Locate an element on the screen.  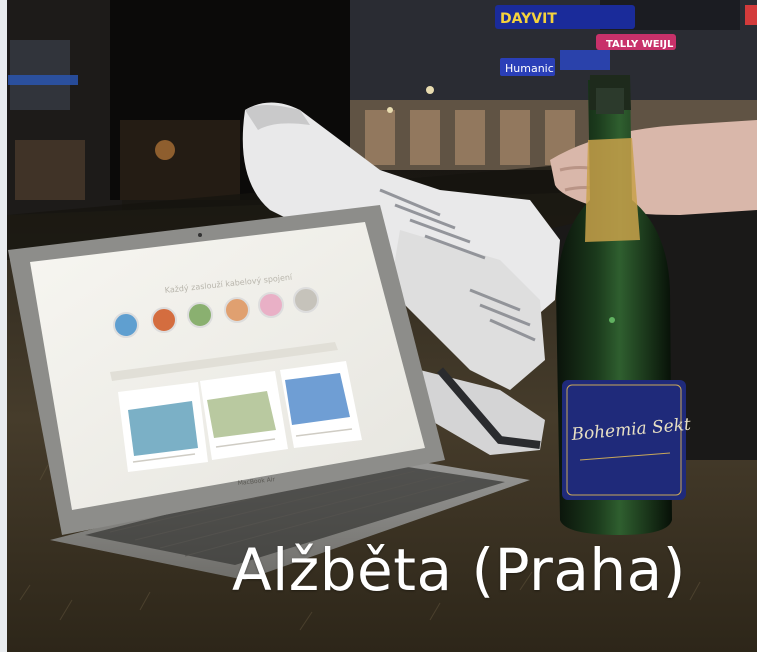
neon-sign-top-text: DAYVIT is located at coordinates (528, 19).